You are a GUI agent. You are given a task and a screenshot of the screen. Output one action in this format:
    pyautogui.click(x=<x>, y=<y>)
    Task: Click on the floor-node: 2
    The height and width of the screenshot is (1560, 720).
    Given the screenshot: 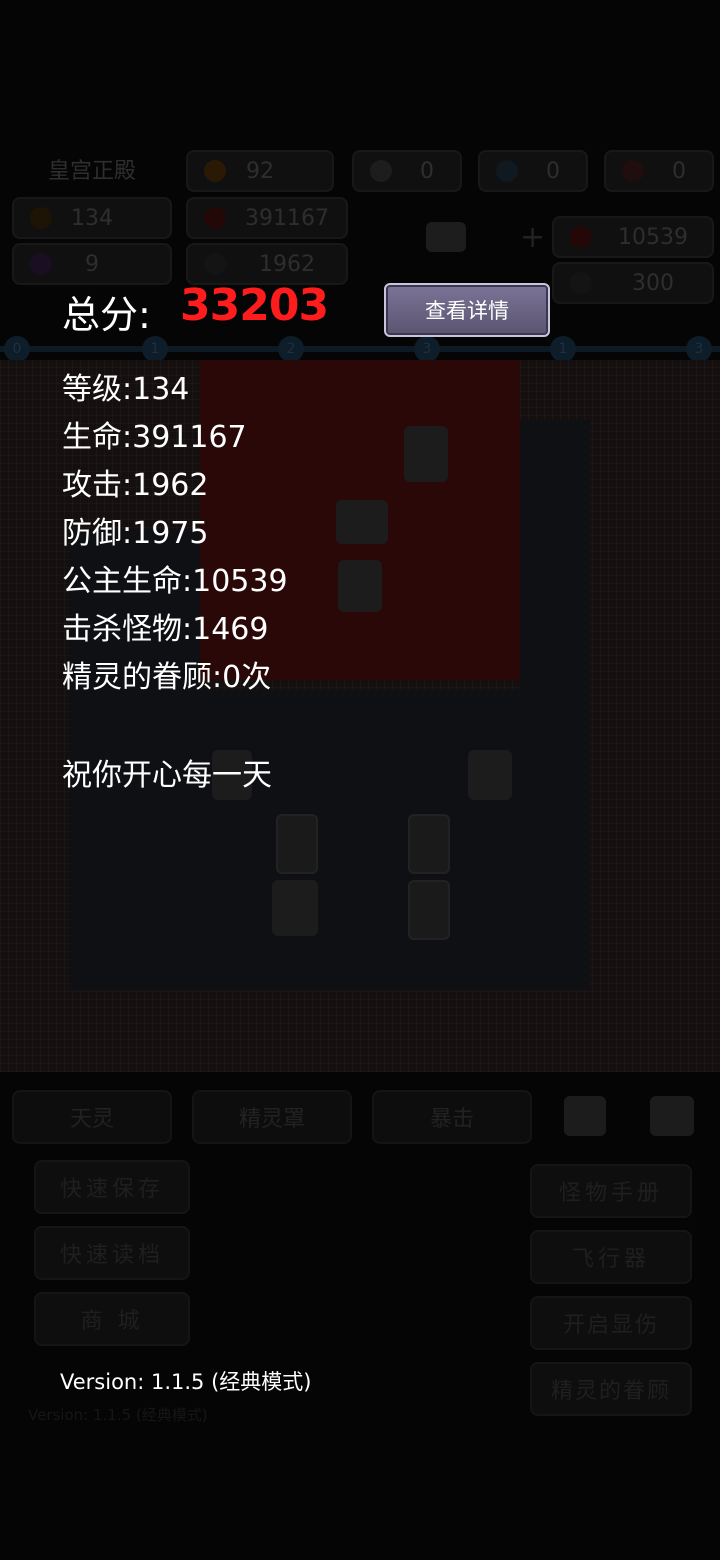 What is the action you would take?
    pyautogui.click(x=291, y=349)
    